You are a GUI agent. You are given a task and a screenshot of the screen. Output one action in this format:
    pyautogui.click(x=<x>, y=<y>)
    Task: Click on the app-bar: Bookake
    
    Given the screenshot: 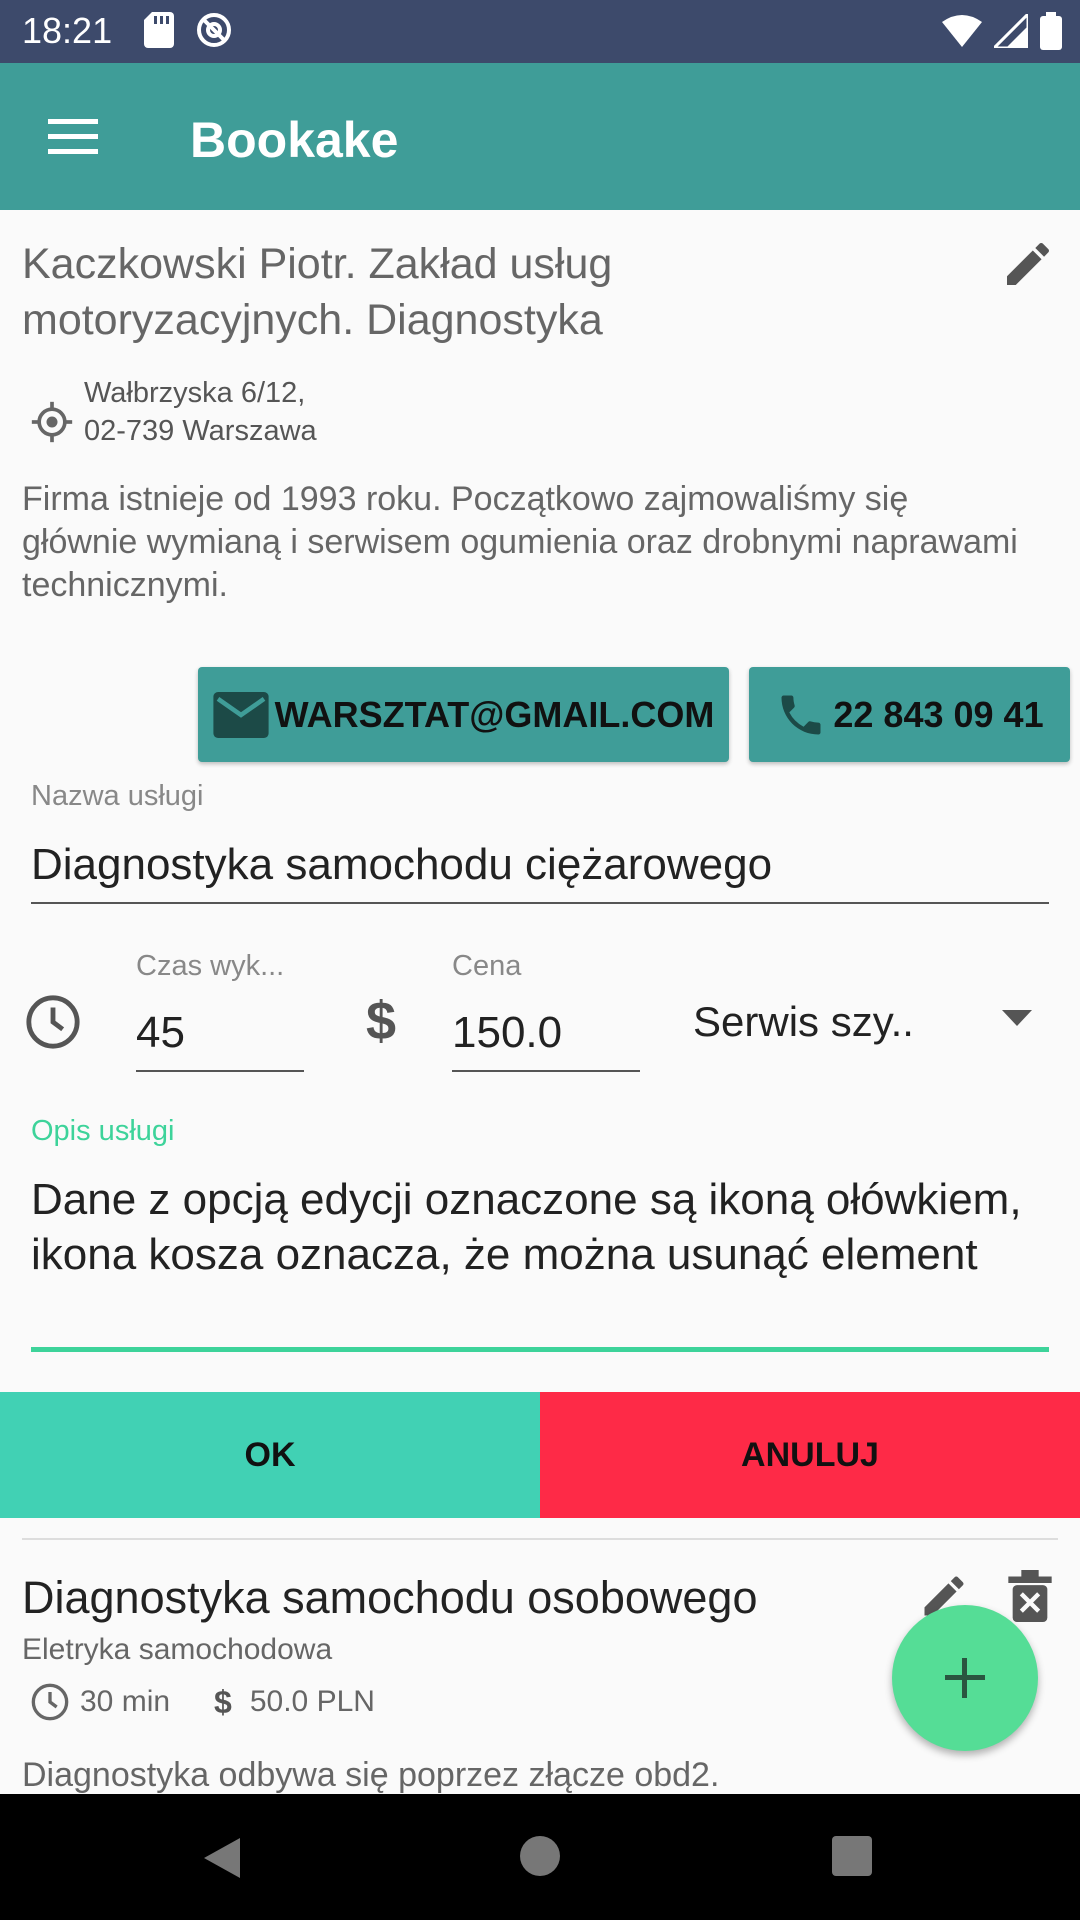 What is the action you would take?
    pyautogui.click(x=540, y=136)
    